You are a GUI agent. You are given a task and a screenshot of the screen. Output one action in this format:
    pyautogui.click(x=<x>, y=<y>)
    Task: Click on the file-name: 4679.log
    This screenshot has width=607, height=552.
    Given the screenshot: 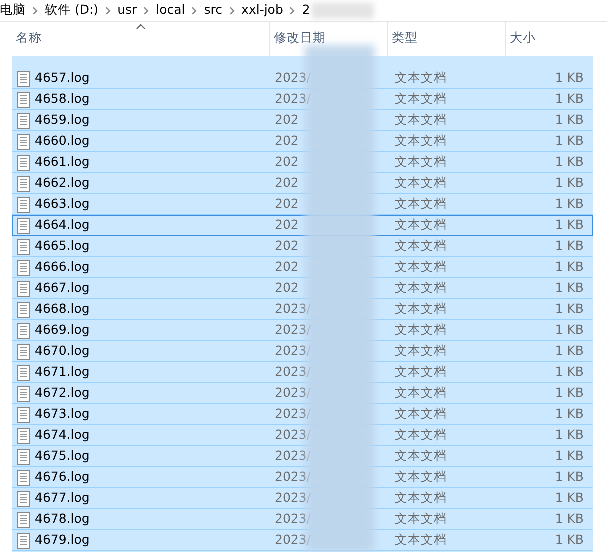 What is the action you would take?
    pyautogui.click(x=62, y=540)
    